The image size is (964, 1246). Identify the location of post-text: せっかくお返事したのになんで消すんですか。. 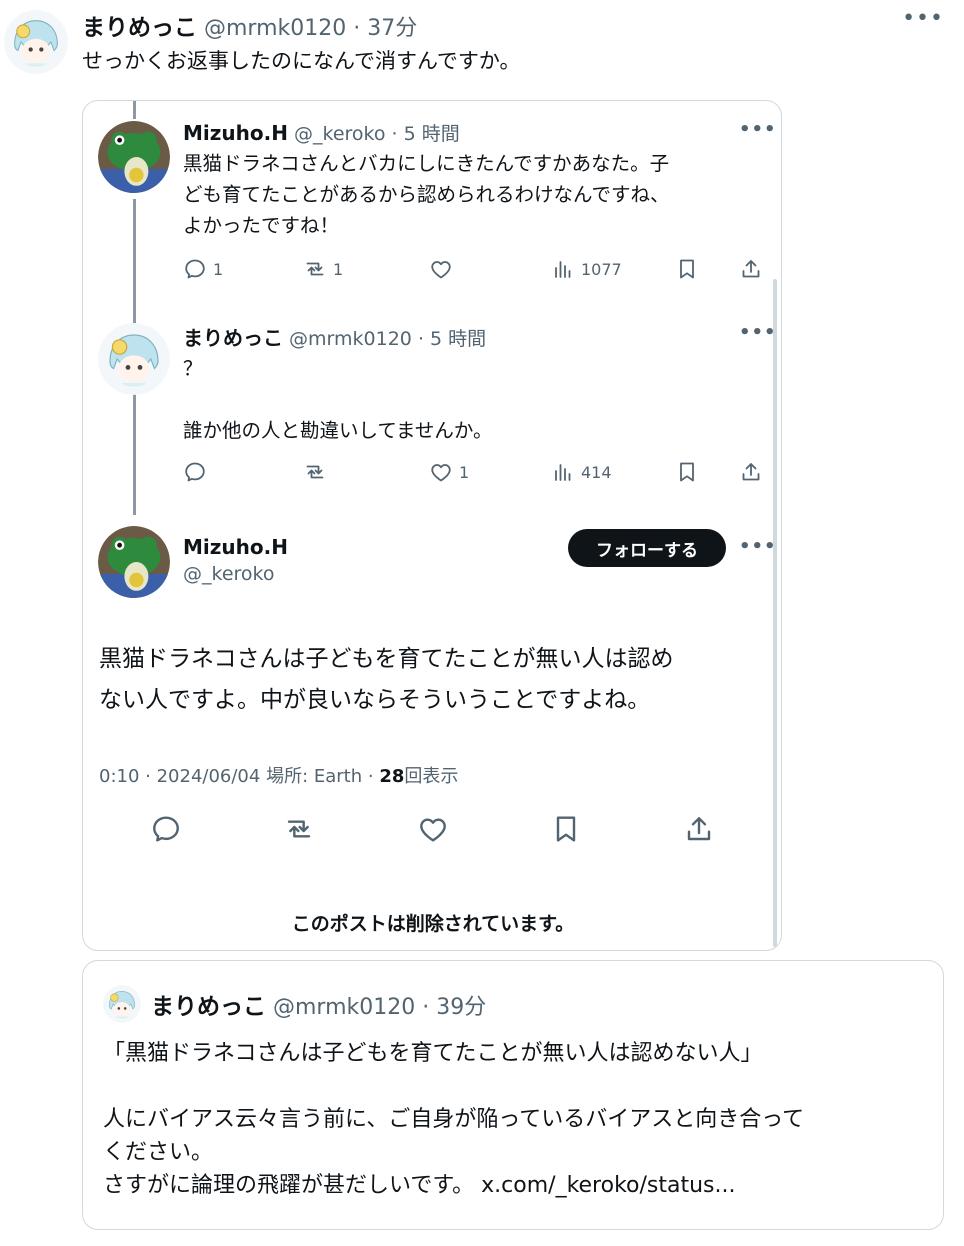
(301, 61).